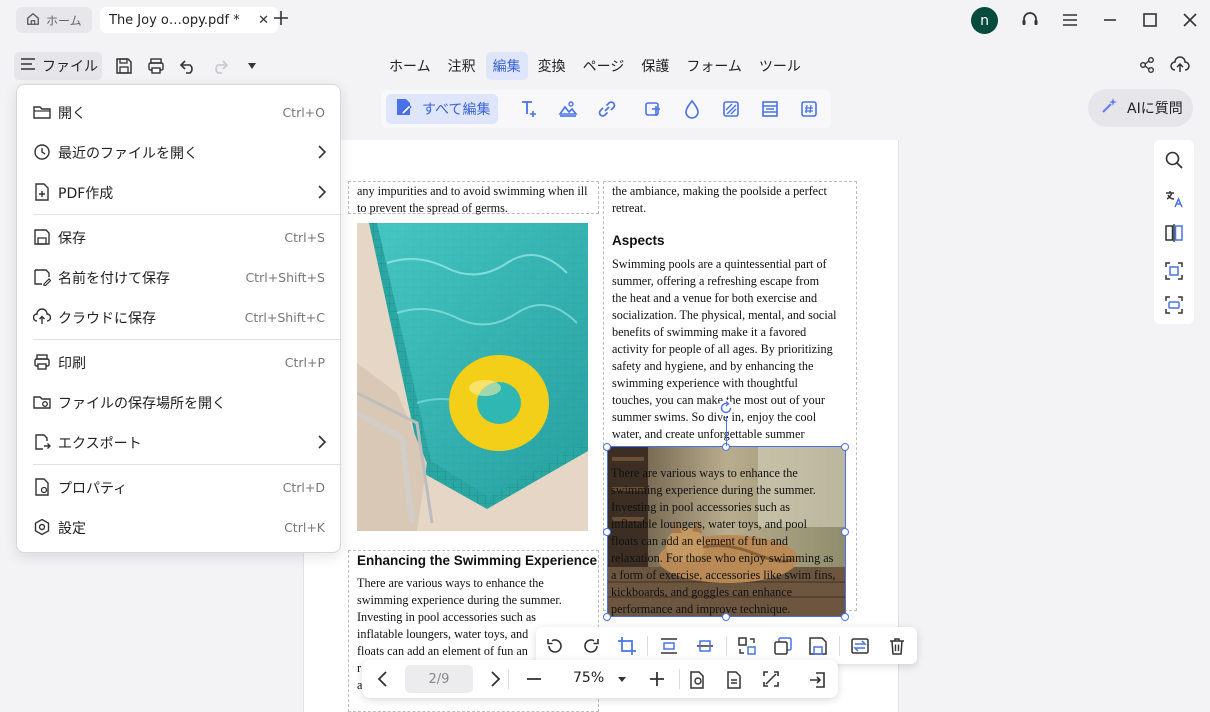  What do you see at coordinates (383, 679) in the screenshot?
I see `prev-page-icon` at bounding box center [383, 679].